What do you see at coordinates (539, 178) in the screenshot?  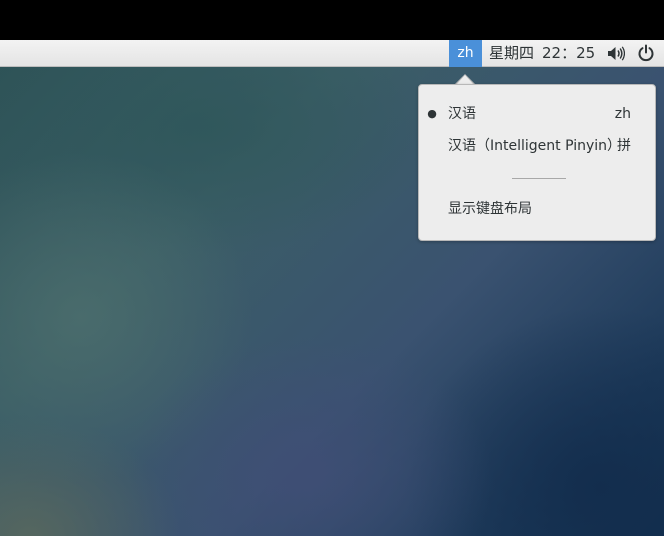 I see `menu-separator` at bounding box center [539, 178].